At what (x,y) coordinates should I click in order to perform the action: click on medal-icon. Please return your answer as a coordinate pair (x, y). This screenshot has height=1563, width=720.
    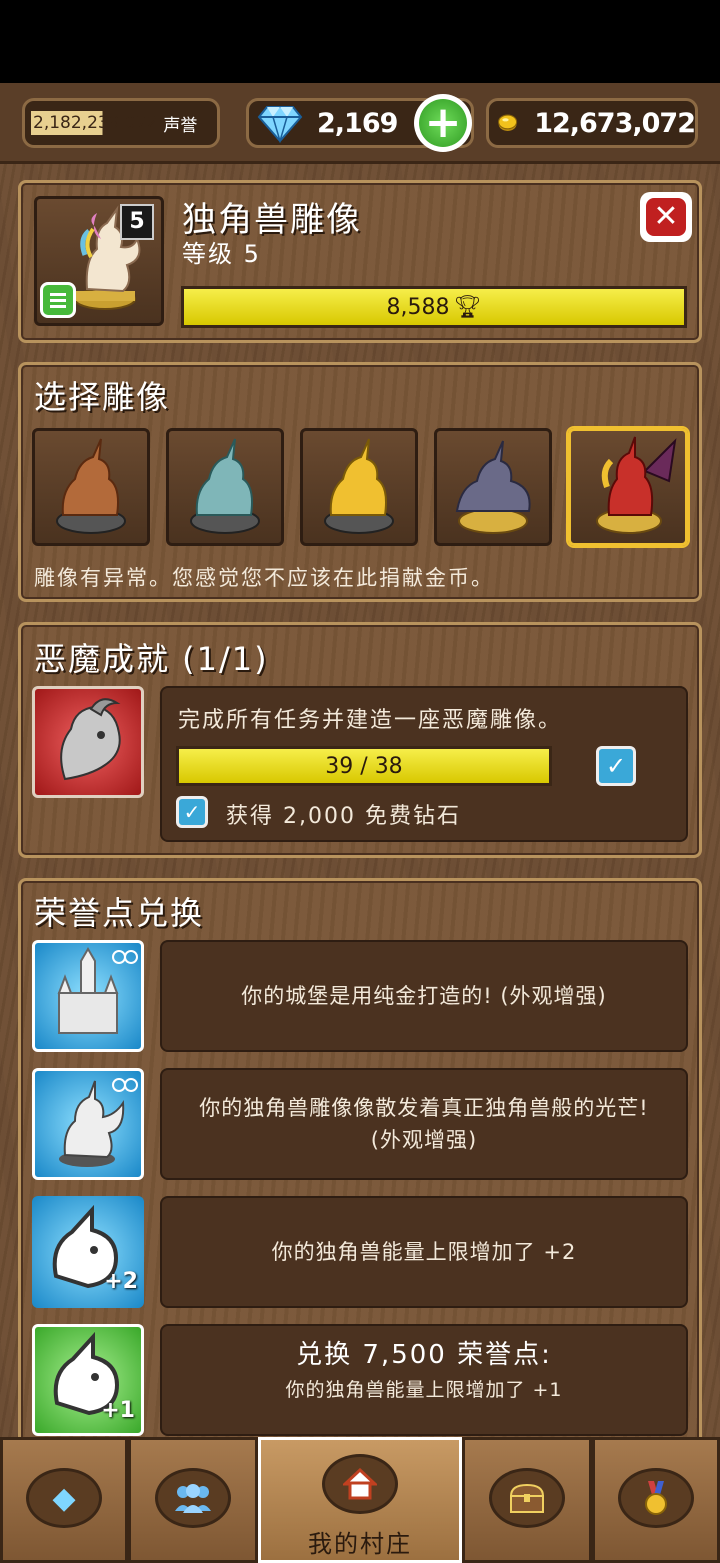
    Looking at the image, I should click on (656, 1498).